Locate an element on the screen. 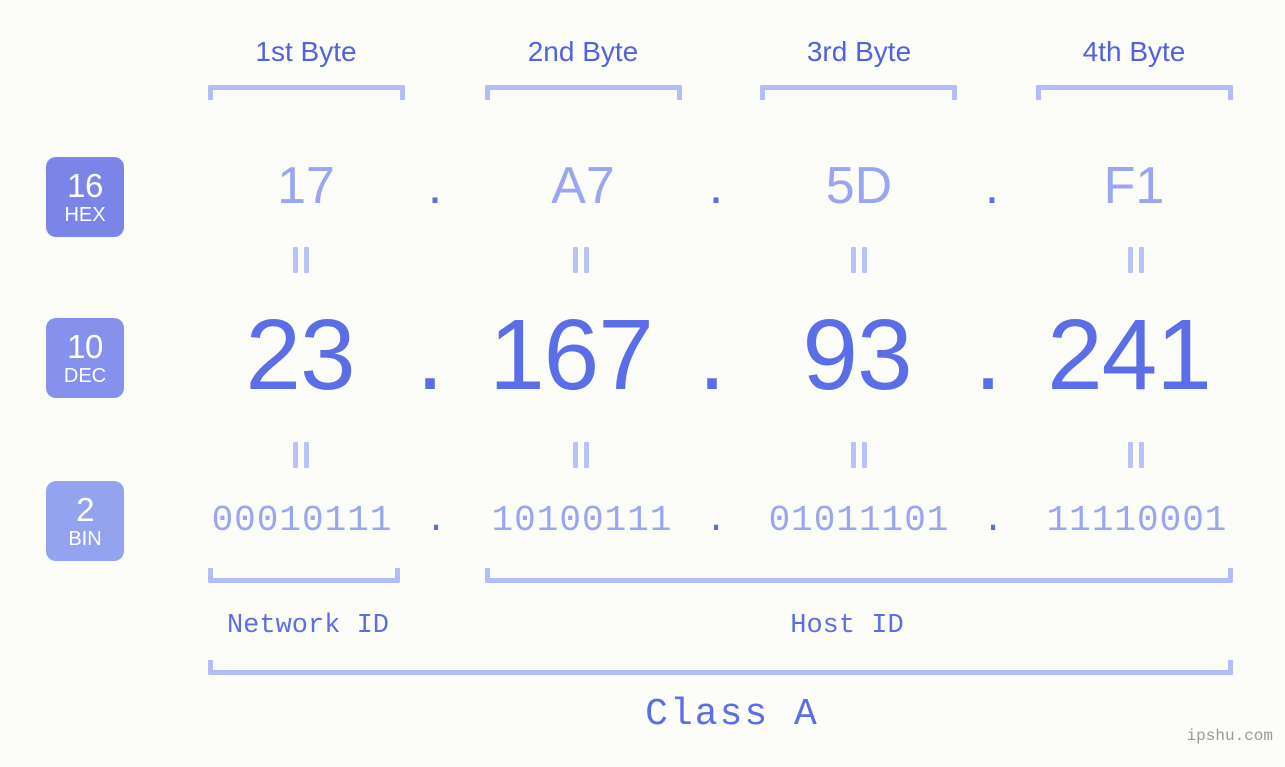  base-badge-bin: 2 BIN is located at coordinates (85, 521).